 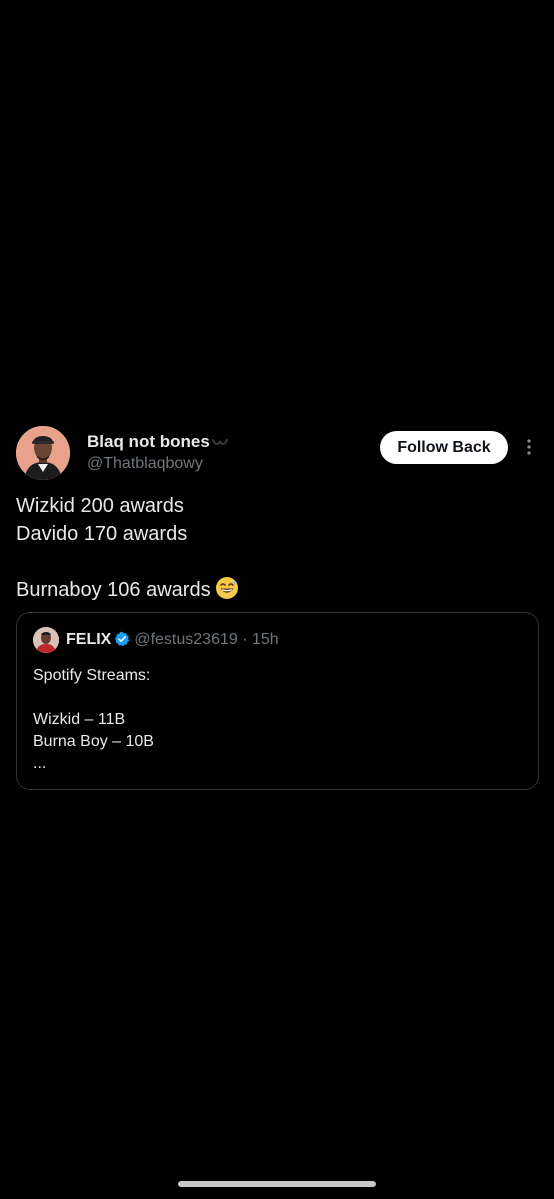 I want to click on quoted-author-name: FELIX, so click(x=88, y=639).